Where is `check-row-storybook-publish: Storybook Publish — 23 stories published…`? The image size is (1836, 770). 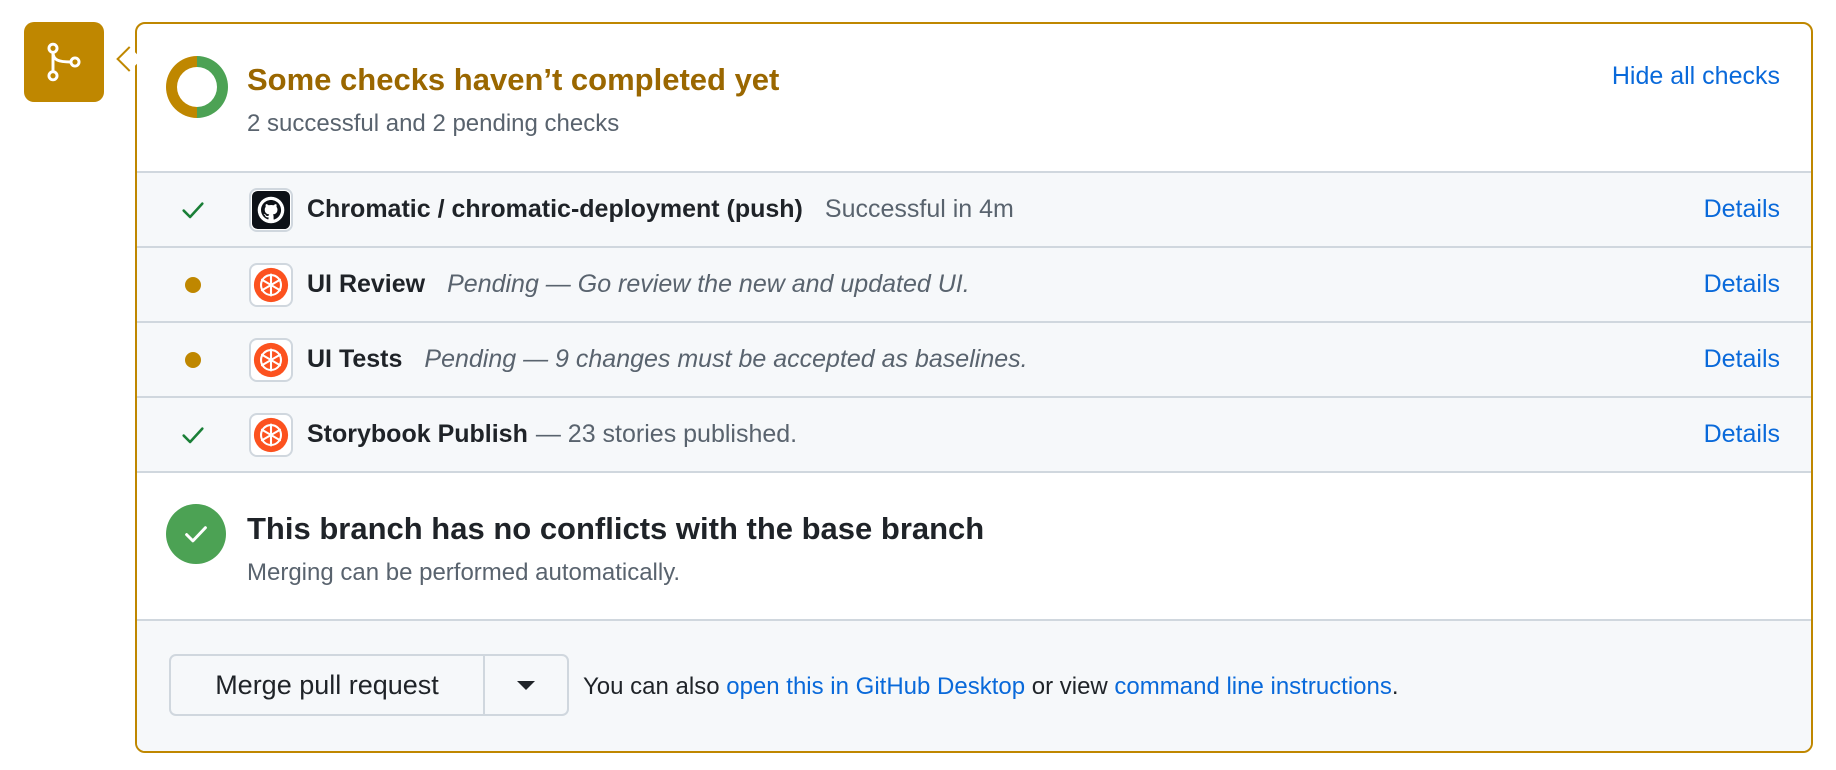
check-row-storybook-publish: Storybook Publish — 23 stories published… is located at coordinates (974, 435).